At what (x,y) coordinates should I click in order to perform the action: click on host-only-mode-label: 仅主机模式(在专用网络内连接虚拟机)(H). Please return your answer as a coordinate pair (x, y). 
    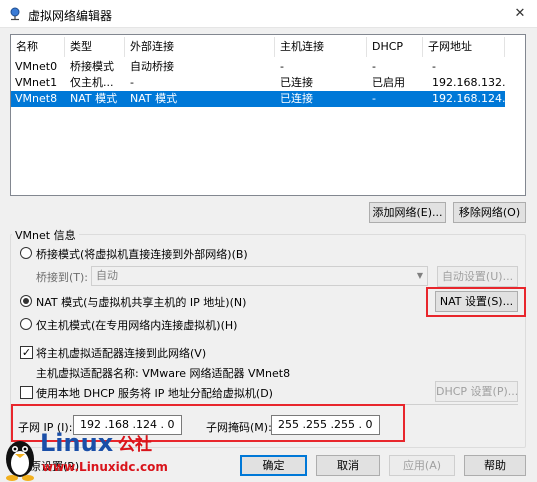
    Looking at the image, I should click on (136, 325).